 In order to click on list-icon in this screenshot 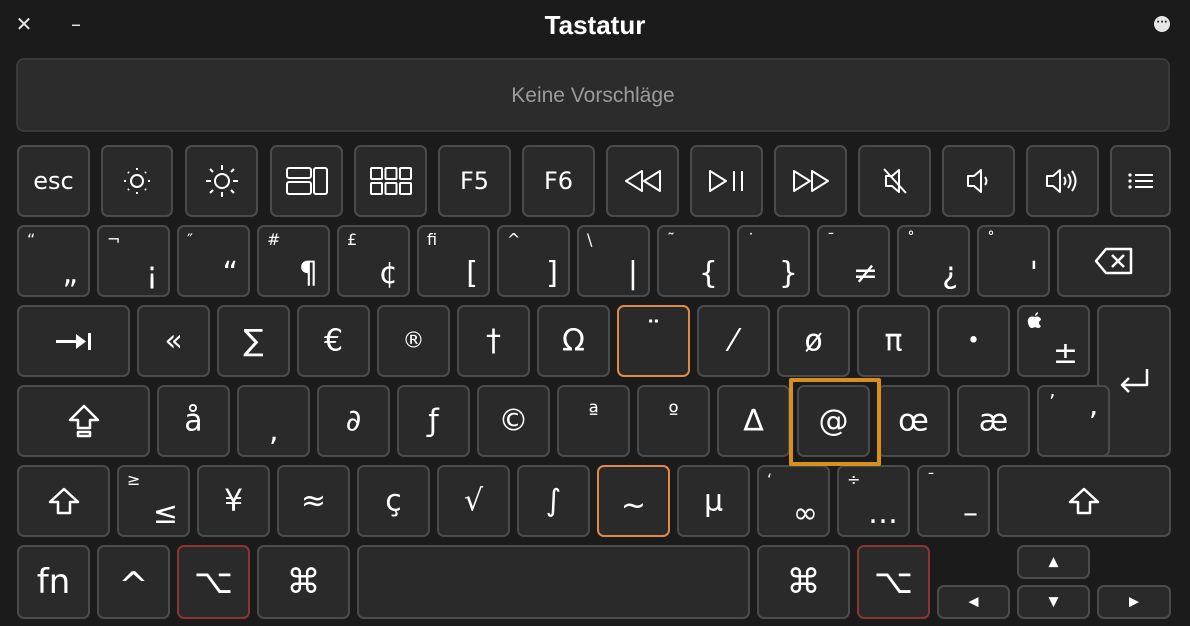, I will do `click(1140, 181)`.